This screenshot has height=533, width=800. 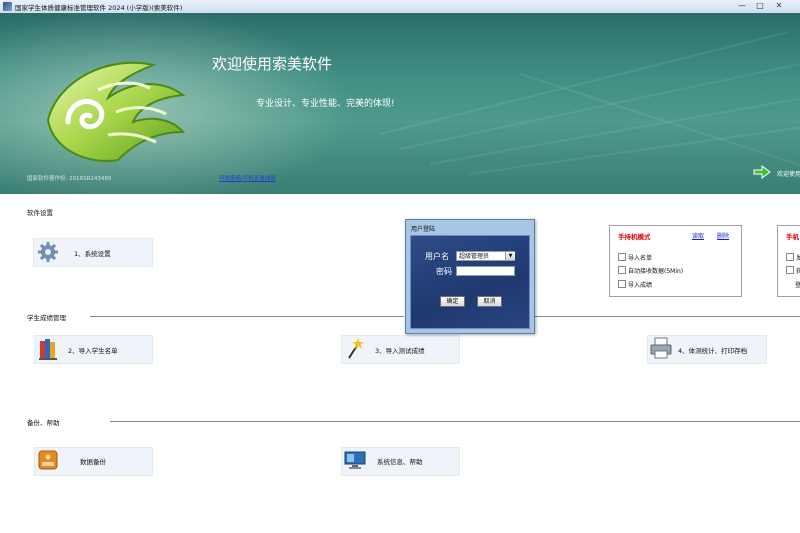 What do you see at coordinates (92, 254) in the screenshot?
I see `system-settings-label: 1、系统设置` at bounding box center [92, 254].